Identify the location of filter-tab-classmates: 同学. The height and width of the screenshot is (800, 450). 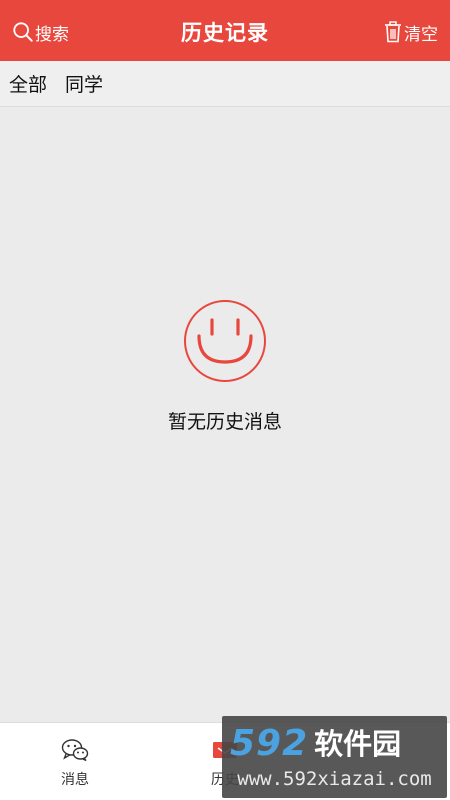
(84, 83).